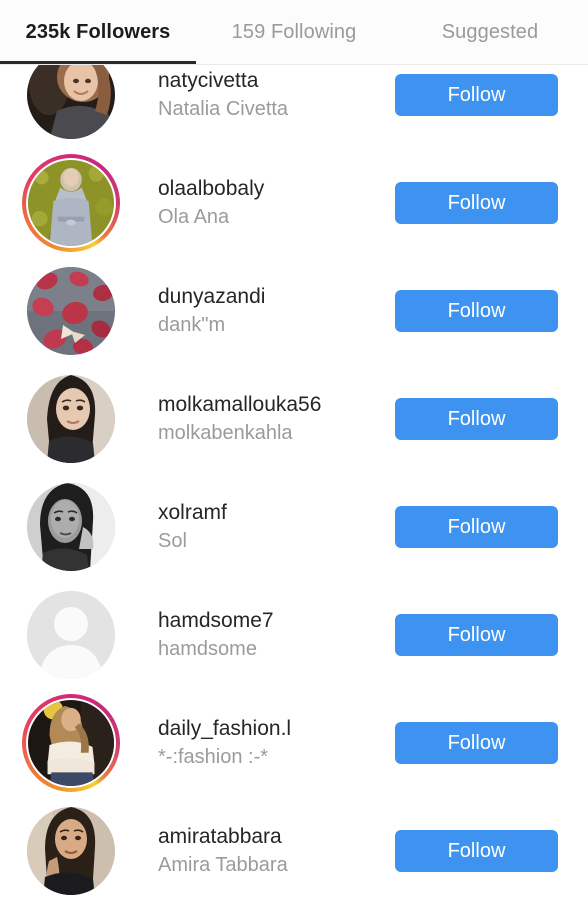 The height and width of the screenshot is (912, 588). I want to click on follower-row: olaalbobaly Ola Ana Follow, so click(294, 203).